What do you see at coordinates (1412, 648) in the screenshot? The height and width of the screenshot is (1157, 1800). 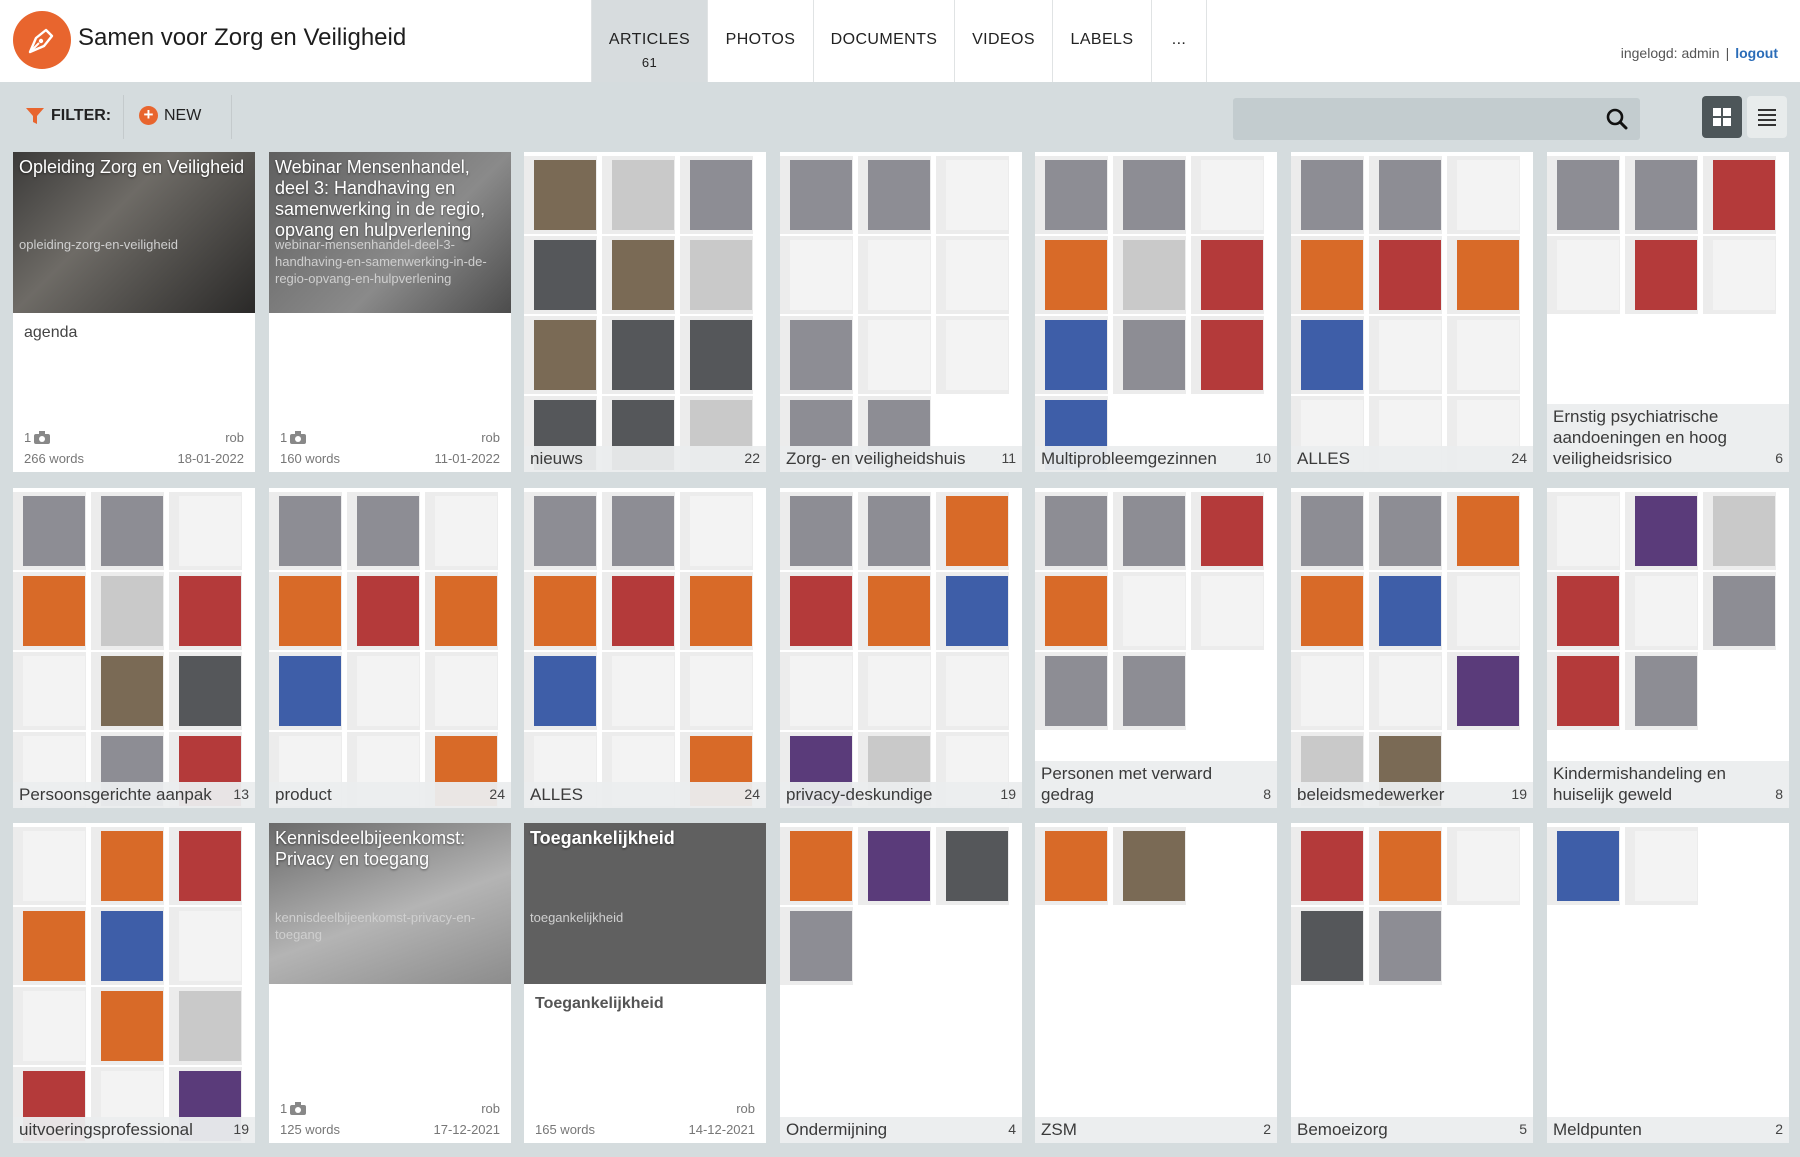 I see `label-card: beleidsmedewerker 19` at bounding box center [1412, 648].